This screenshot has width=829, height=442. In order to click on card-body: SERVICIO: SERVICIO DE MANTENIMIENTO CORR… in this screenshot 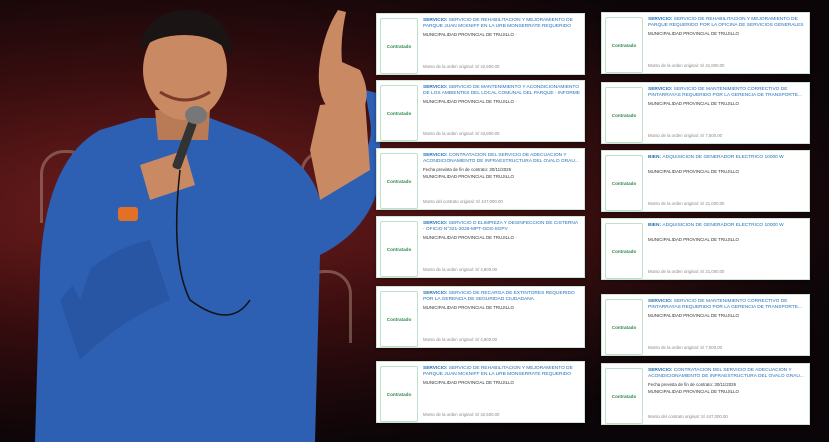, I will do `click(726, 308)`.